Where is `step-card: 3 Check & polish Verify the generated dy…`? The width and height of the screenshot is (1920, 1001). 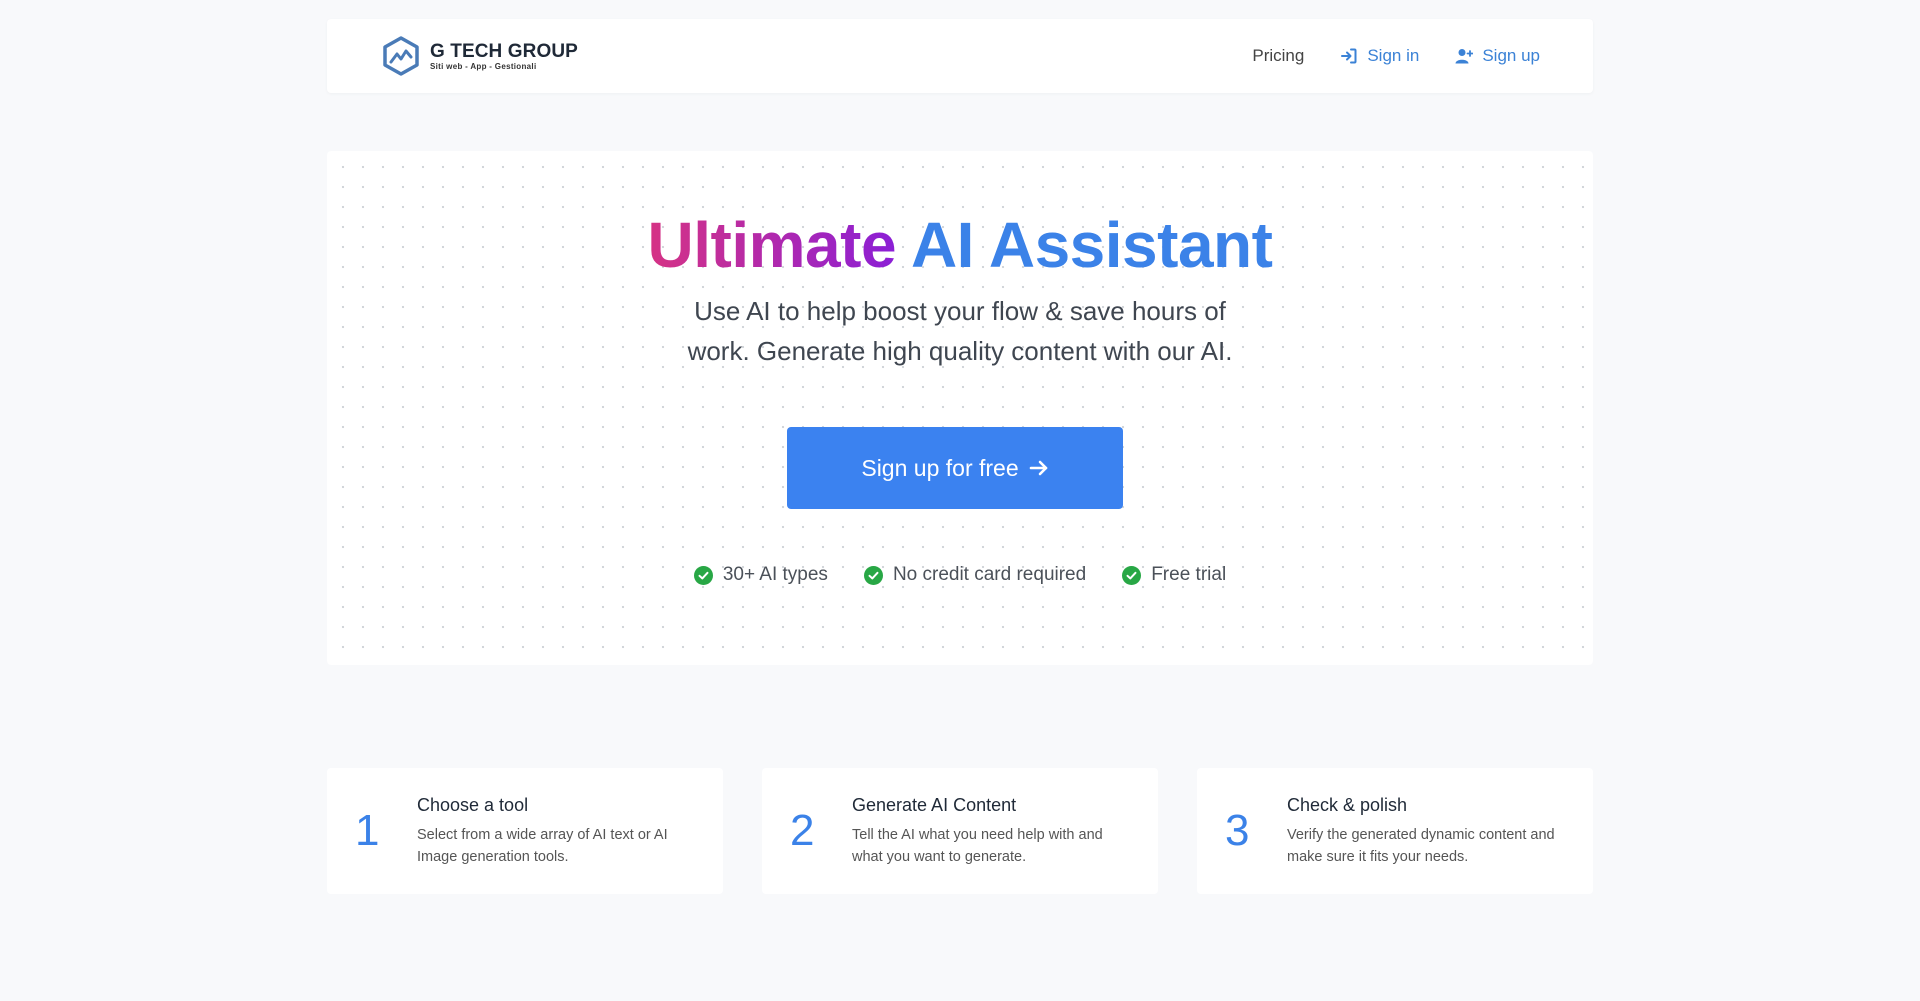 step-card: 3 Check & polish Verify the generated dy… is located at coordinates (1395, 831).